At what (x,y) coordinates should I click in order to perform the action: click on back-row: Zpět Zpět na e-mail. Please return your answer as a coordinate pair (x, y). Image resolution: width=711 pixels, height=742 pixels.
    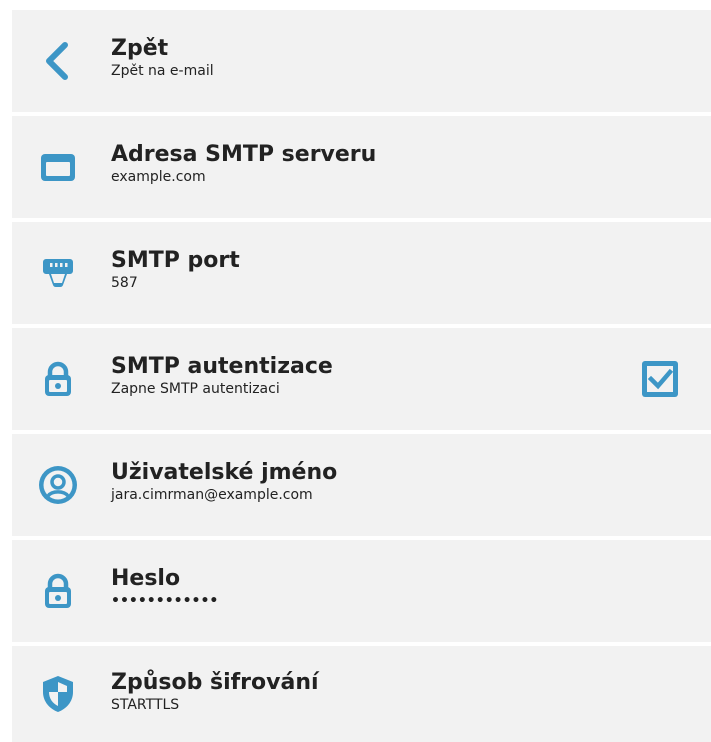
    Looking at the image, I should click on (361, 61).